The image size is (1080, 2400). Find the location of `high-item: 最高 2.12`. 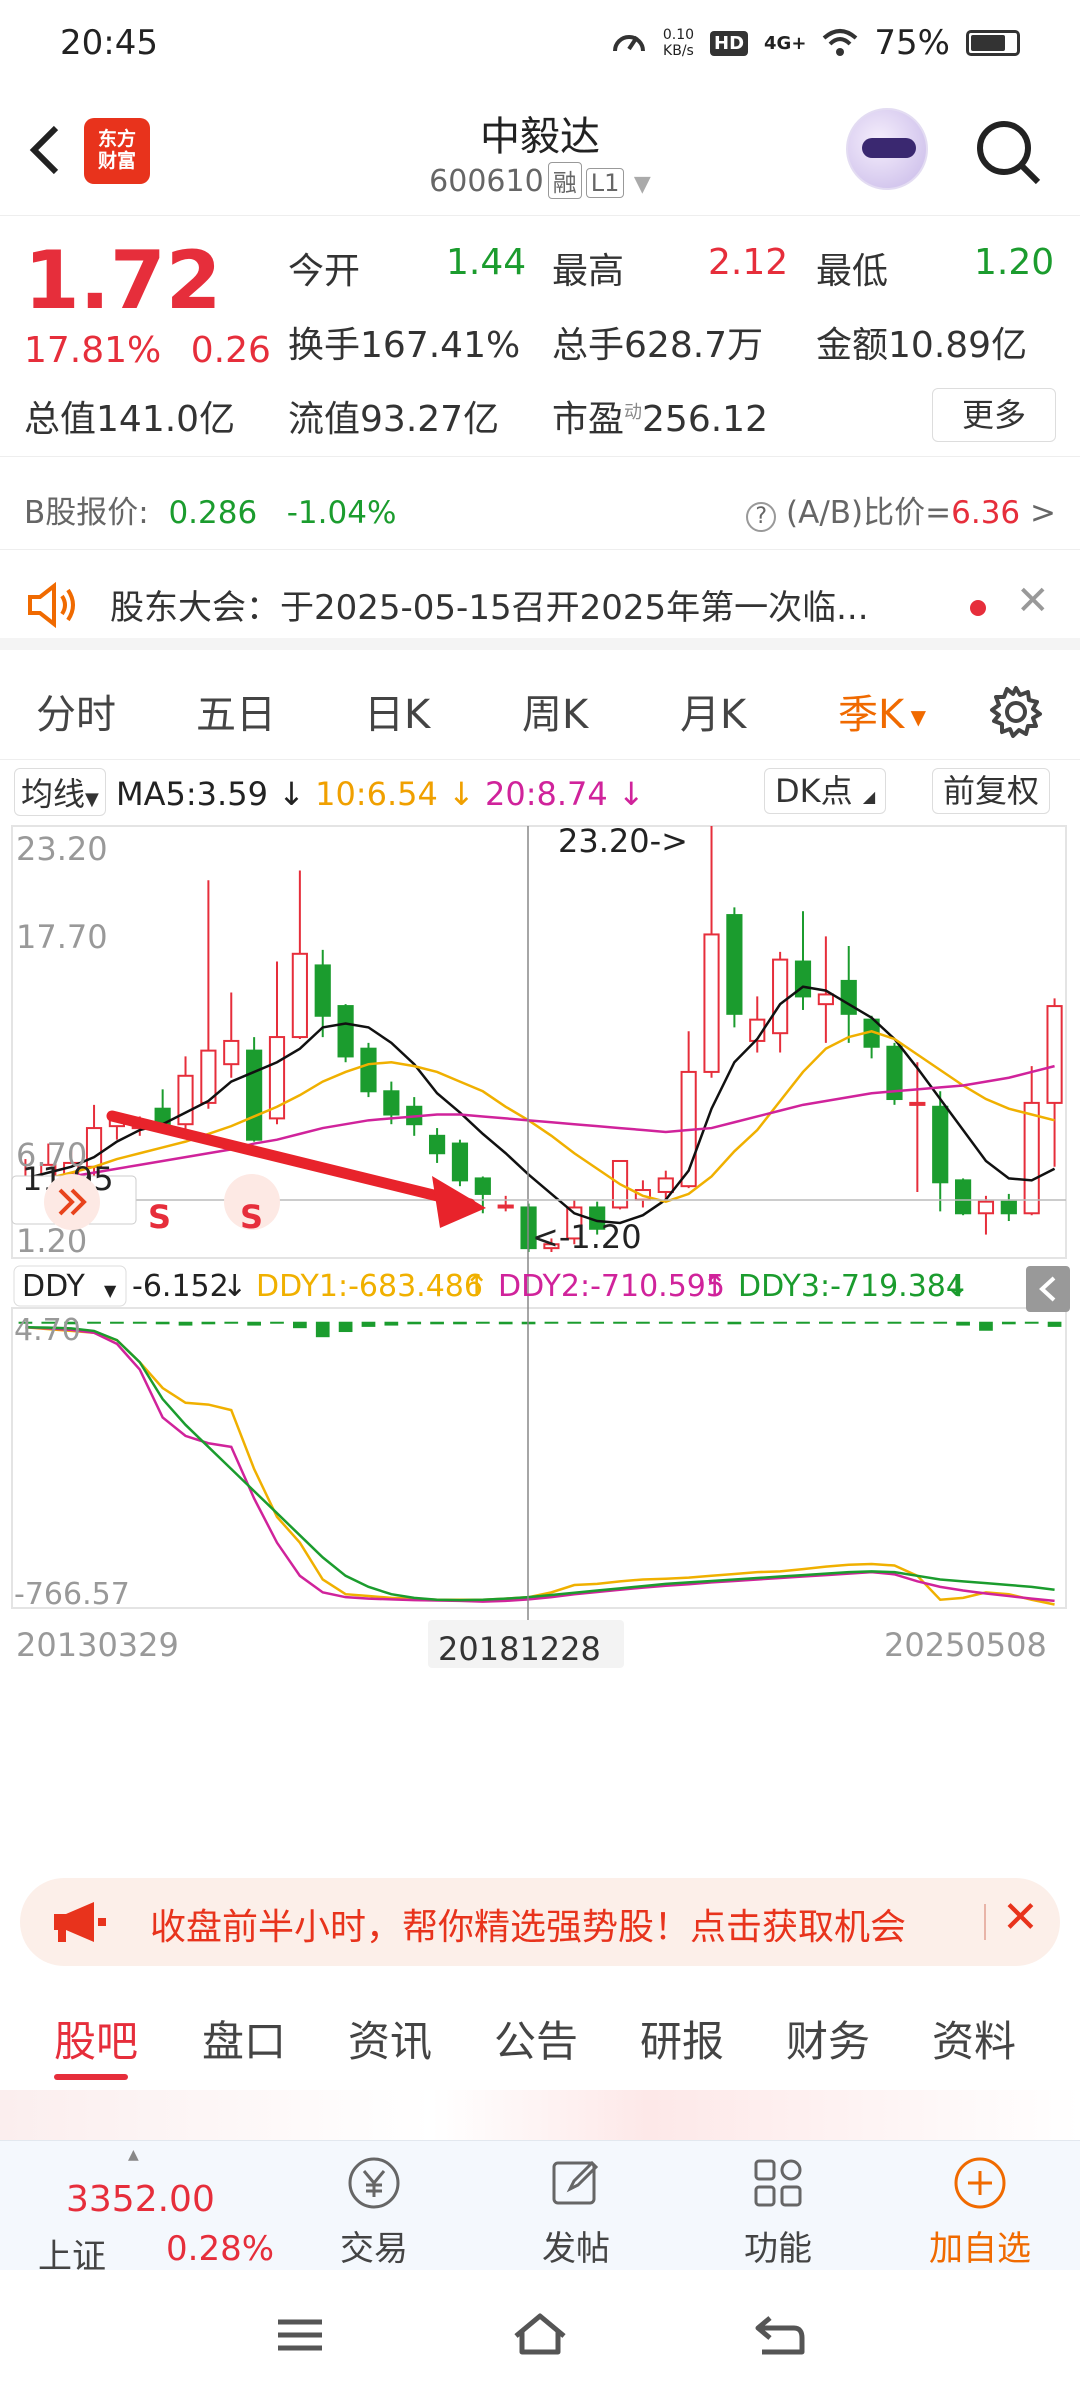

high-item: 最高 2.12 is located at coordinates (670, 268).